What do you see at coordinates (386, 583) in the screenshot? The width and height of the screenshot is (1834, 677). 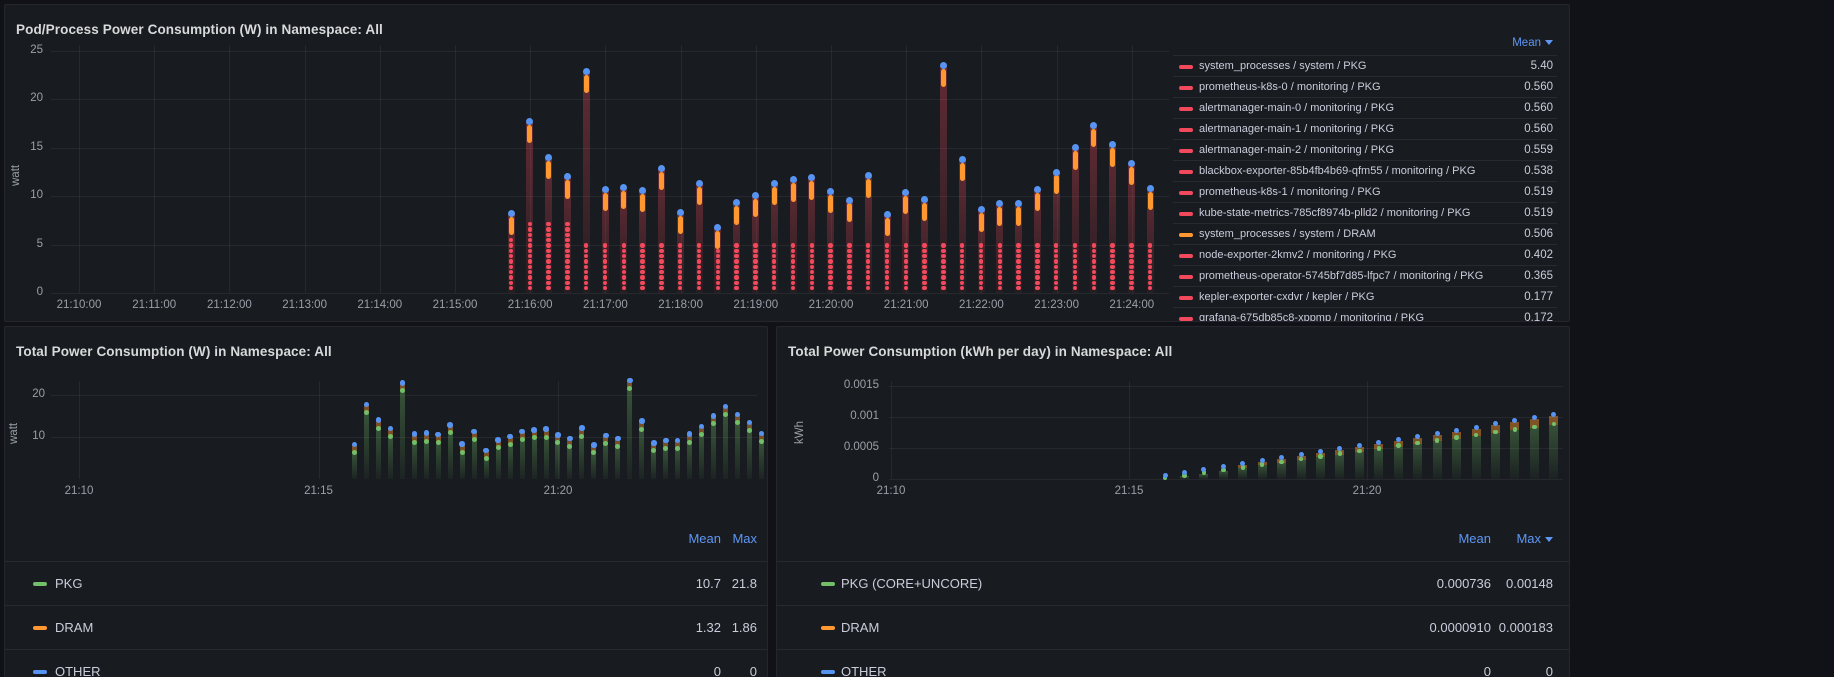 I see `legend-row: PKG 10.7 21.8` at bounding box center [386, 583].